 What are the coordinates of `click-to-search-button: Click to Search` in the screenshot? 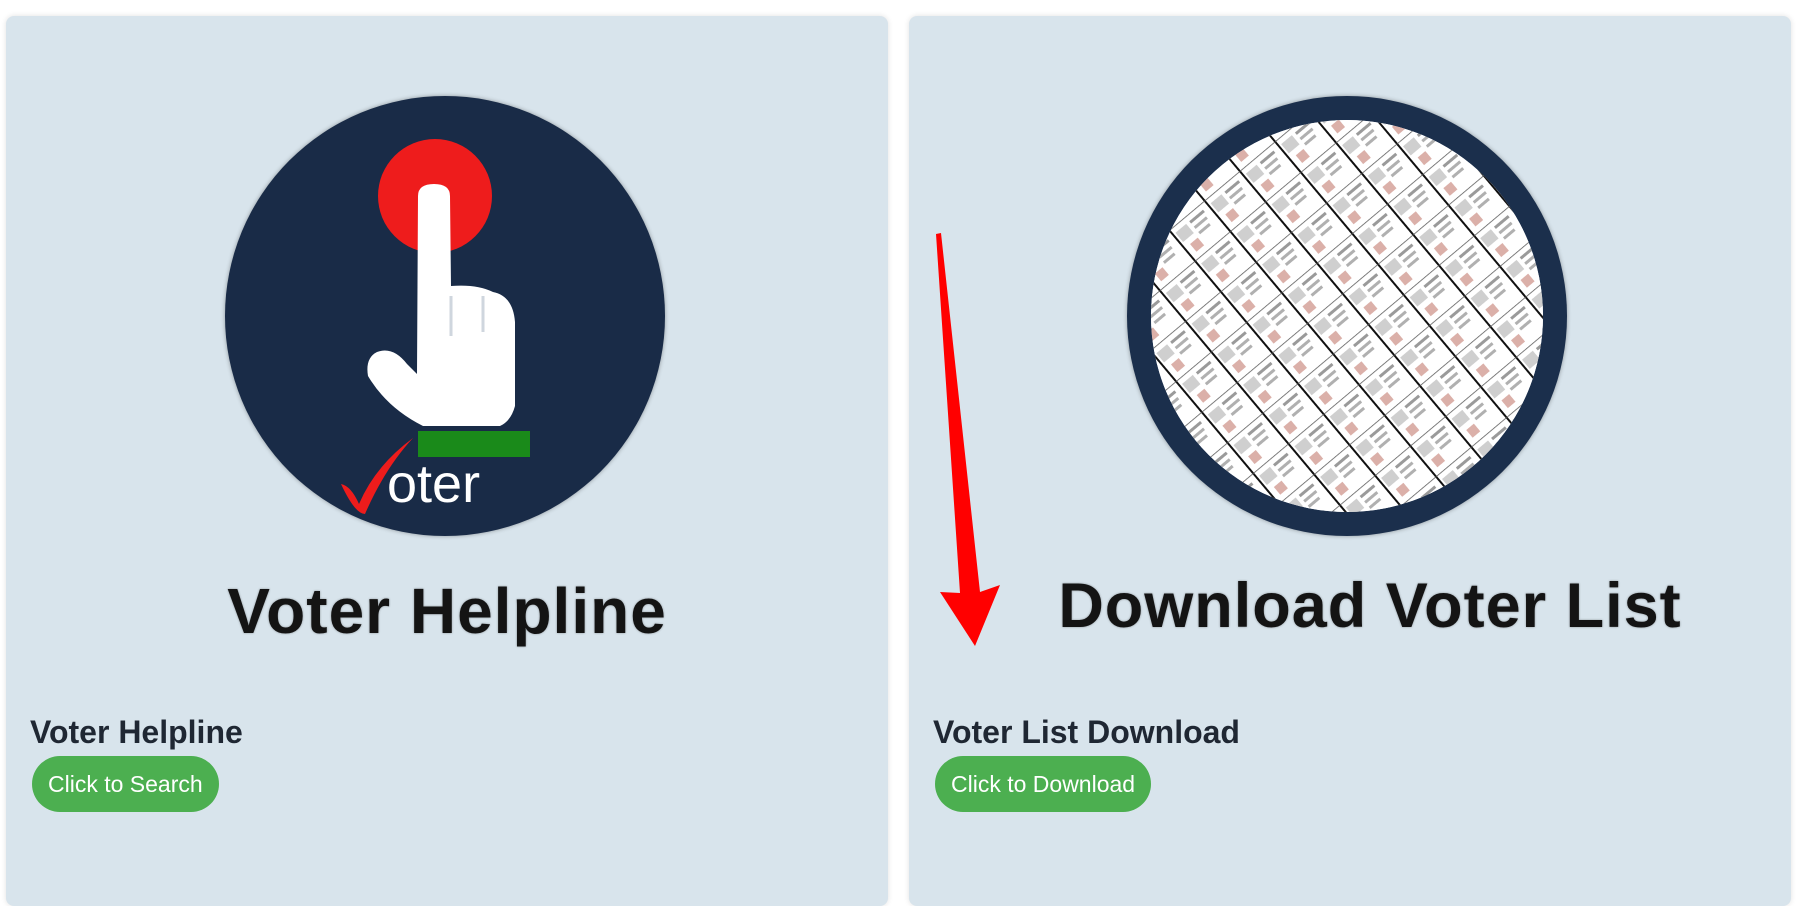 It's located at (125, 784).